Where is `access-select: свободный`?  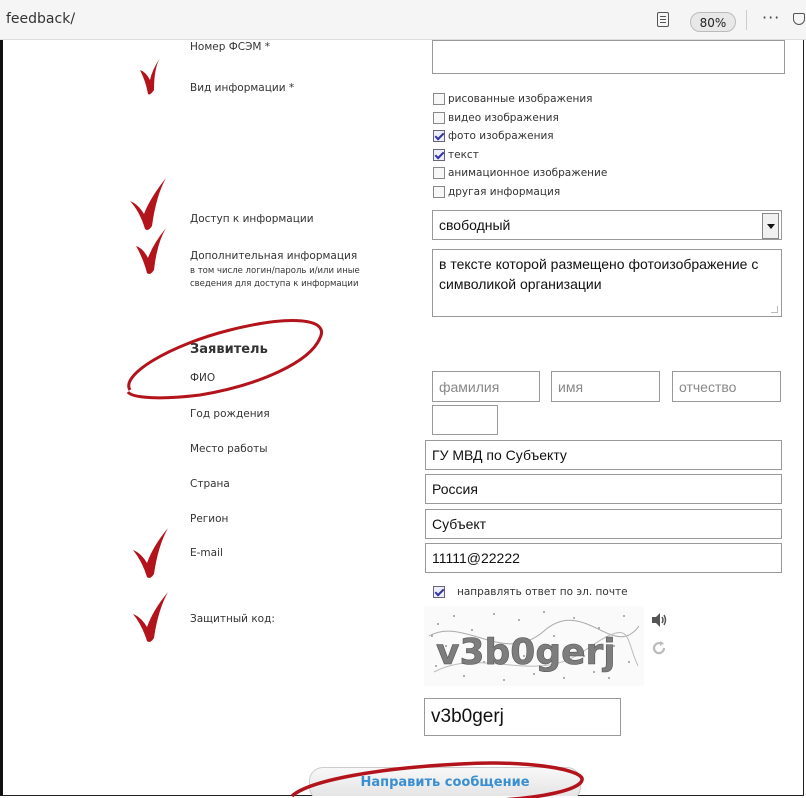
access-select: свободный is located at coordinates (607, 225).